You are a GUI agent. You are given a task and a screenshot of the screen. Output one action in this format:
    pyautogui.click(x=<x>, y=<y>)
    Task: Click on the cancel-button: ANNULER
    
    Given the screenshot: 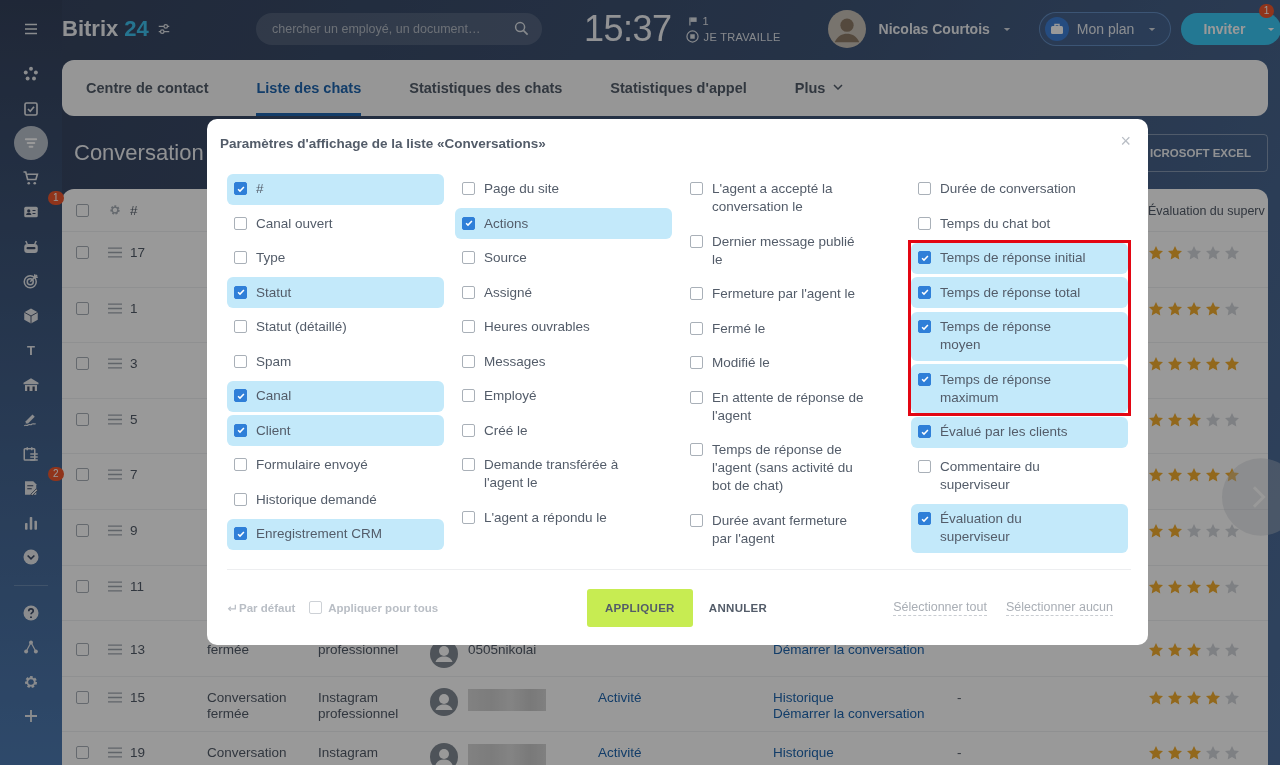 What is the action you would take?
    pyautogui.click(x=738, y=607)
    